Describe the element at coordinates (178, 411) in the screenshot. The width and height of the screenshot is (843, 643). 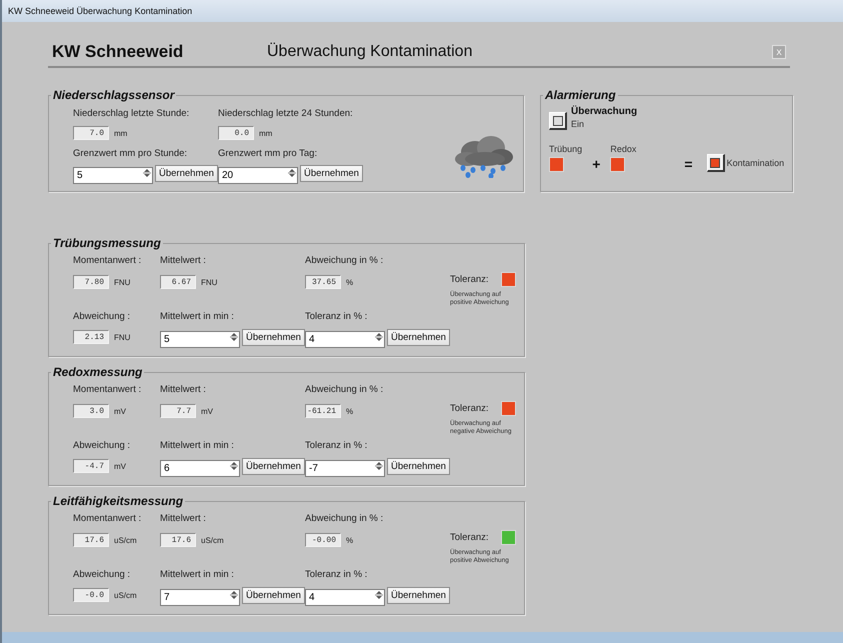
I see `value-field: 7.7` at that location.